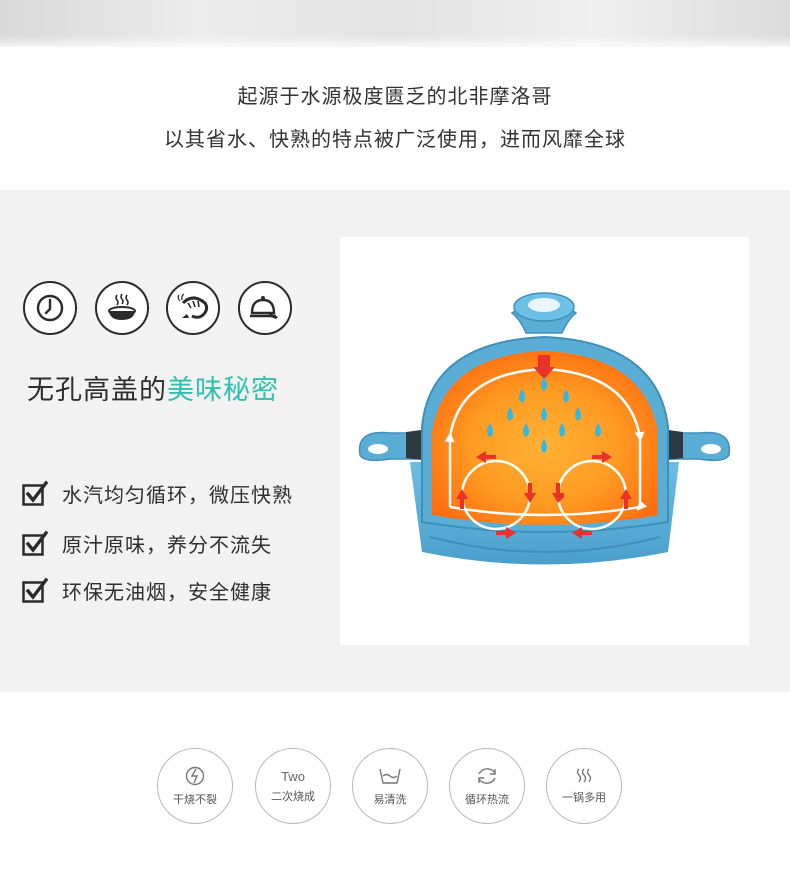 Image resolution: width=790 pixels, height=893 pixels. I want to click on steam-icon, so click(584, 775).